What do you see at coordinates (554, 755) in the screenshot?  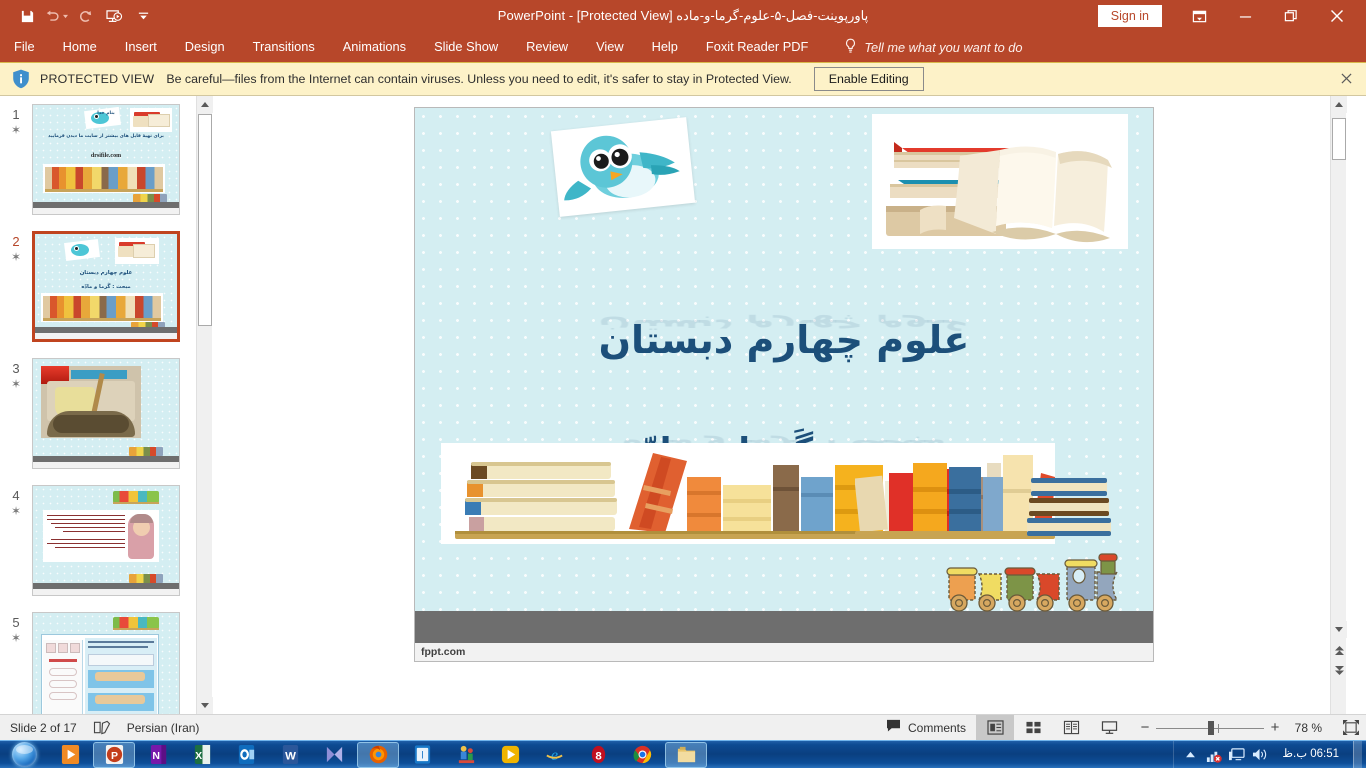 I see `taskbar-internet-explorer: e` at bounding box center [554, 755].